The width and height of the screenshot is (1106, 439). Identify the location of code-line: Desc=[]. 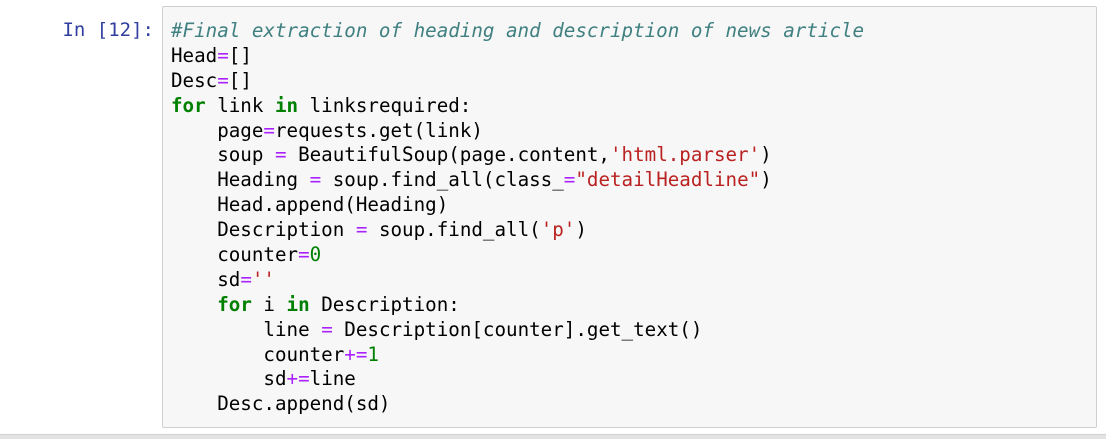
(517, 81).